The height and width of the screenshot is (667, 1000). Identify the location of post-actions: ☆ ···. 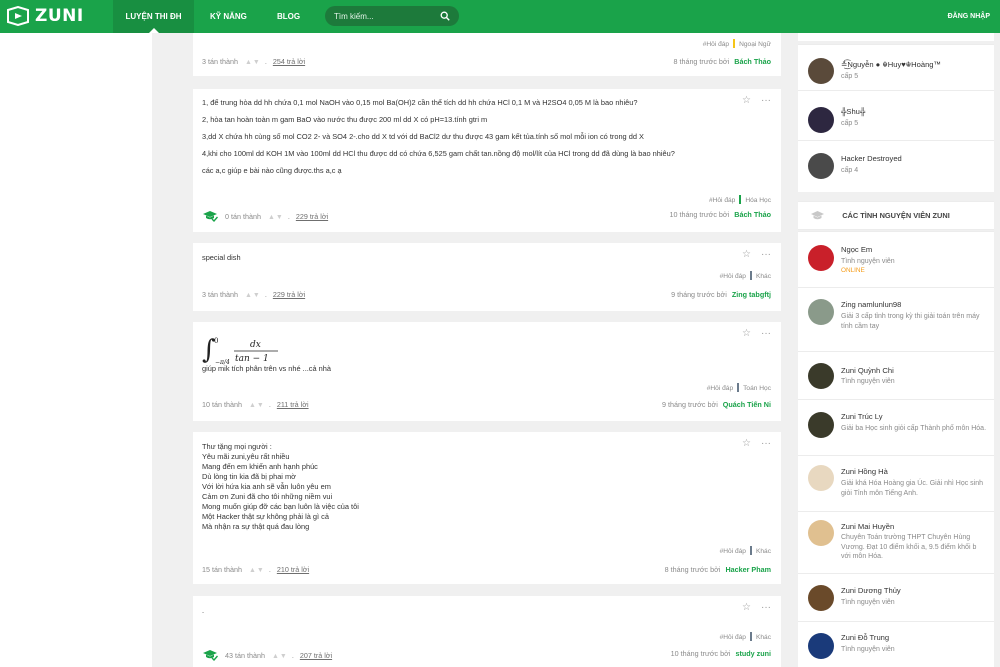
(751, 443).